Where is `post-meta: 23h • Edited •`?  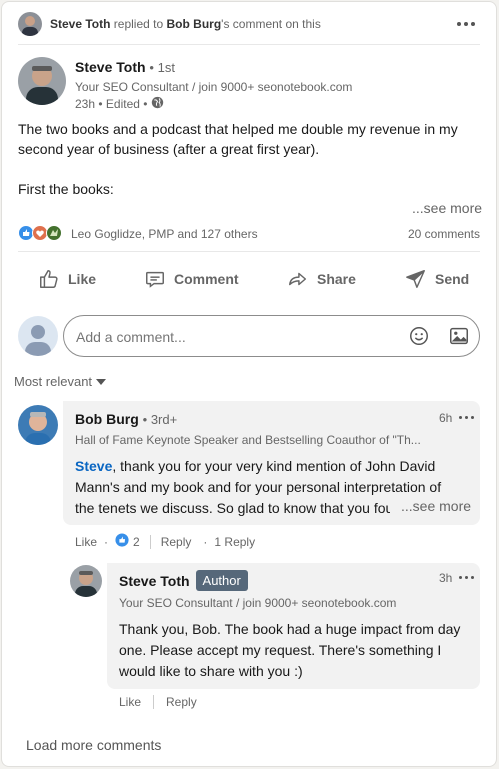
post-meta: 23h • Edited • is located at coordinates (119, 104).